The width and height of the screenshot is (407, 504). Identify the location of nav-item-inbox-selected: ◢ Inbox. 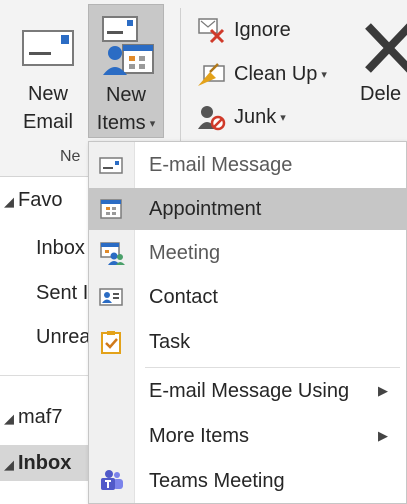
(45, 463).